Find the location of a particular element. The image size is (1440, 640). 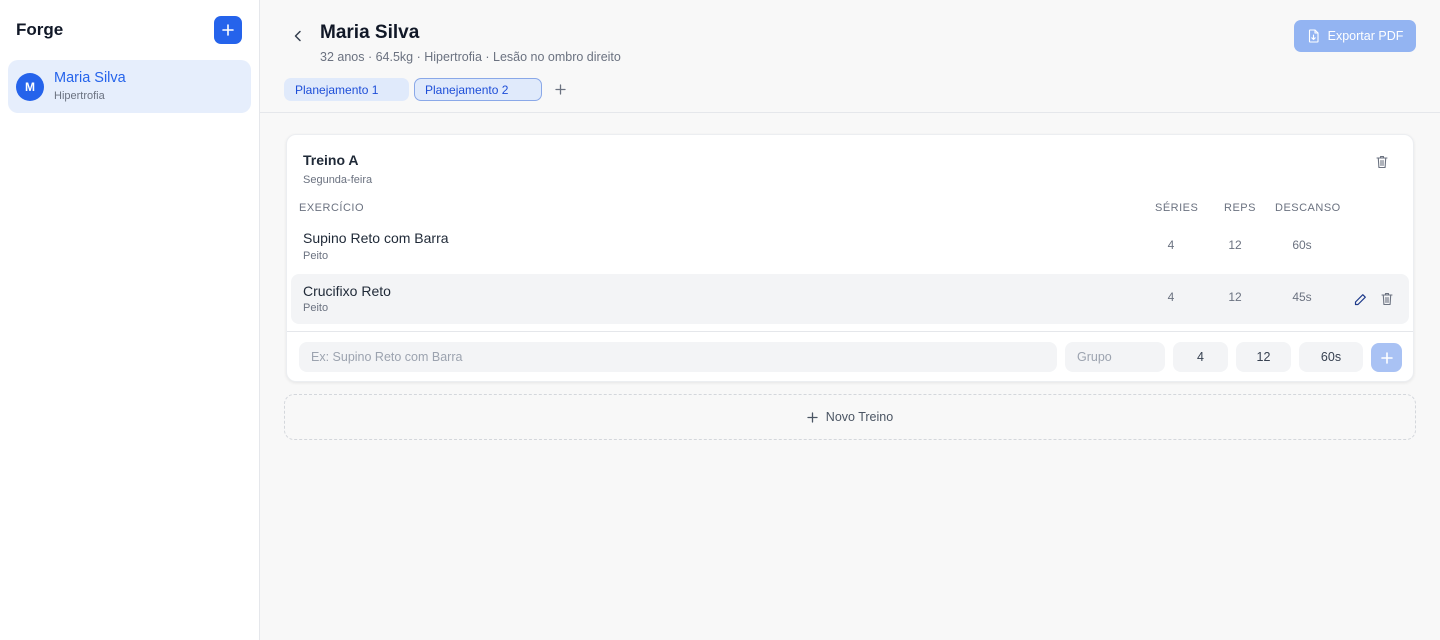

app-title: Forge is located at coordinates (40, 29).